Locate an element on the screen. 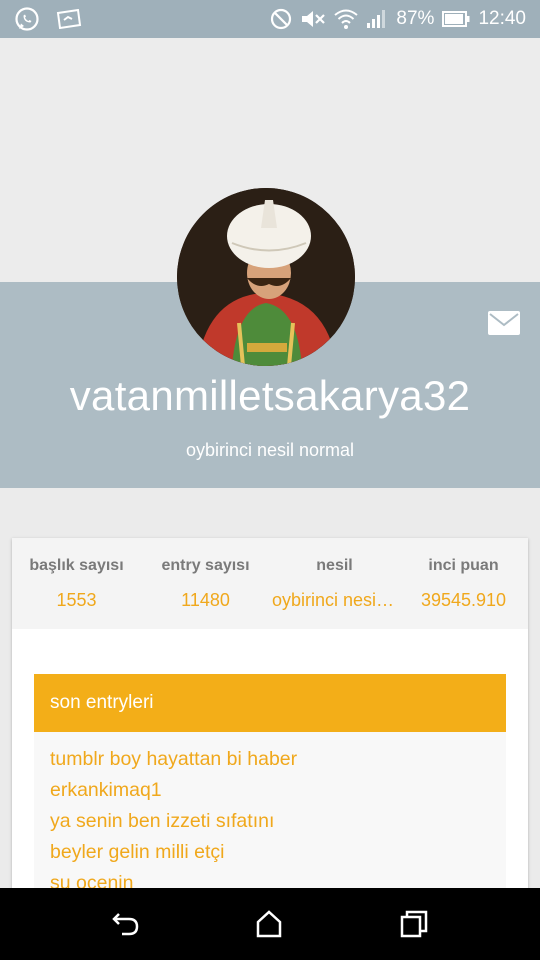  stat-value: 11480 is located at coordinates (205, 600).